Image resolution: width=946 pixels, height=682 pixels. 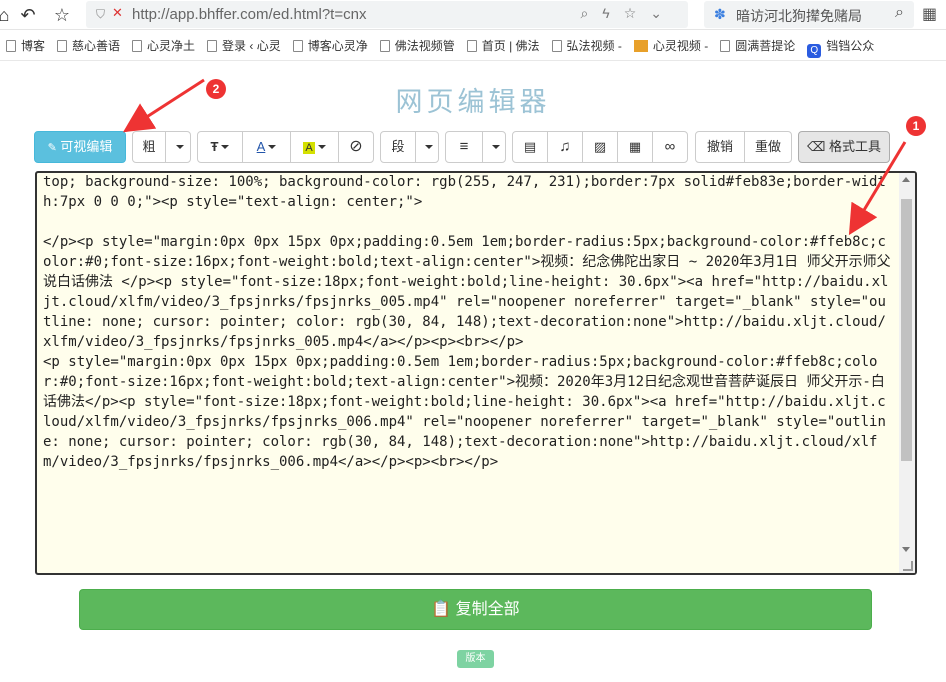 I want to click on format-tool-label: 格式工具, so click(x=855, y=146).